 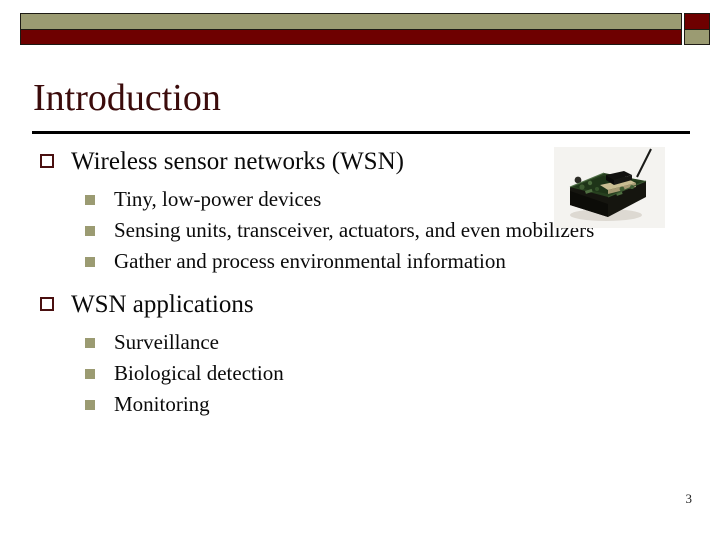 What do you see at coordinates (689, 498) in the screenshot?
I see `page-number: 3` at bounding box center [689, 498].